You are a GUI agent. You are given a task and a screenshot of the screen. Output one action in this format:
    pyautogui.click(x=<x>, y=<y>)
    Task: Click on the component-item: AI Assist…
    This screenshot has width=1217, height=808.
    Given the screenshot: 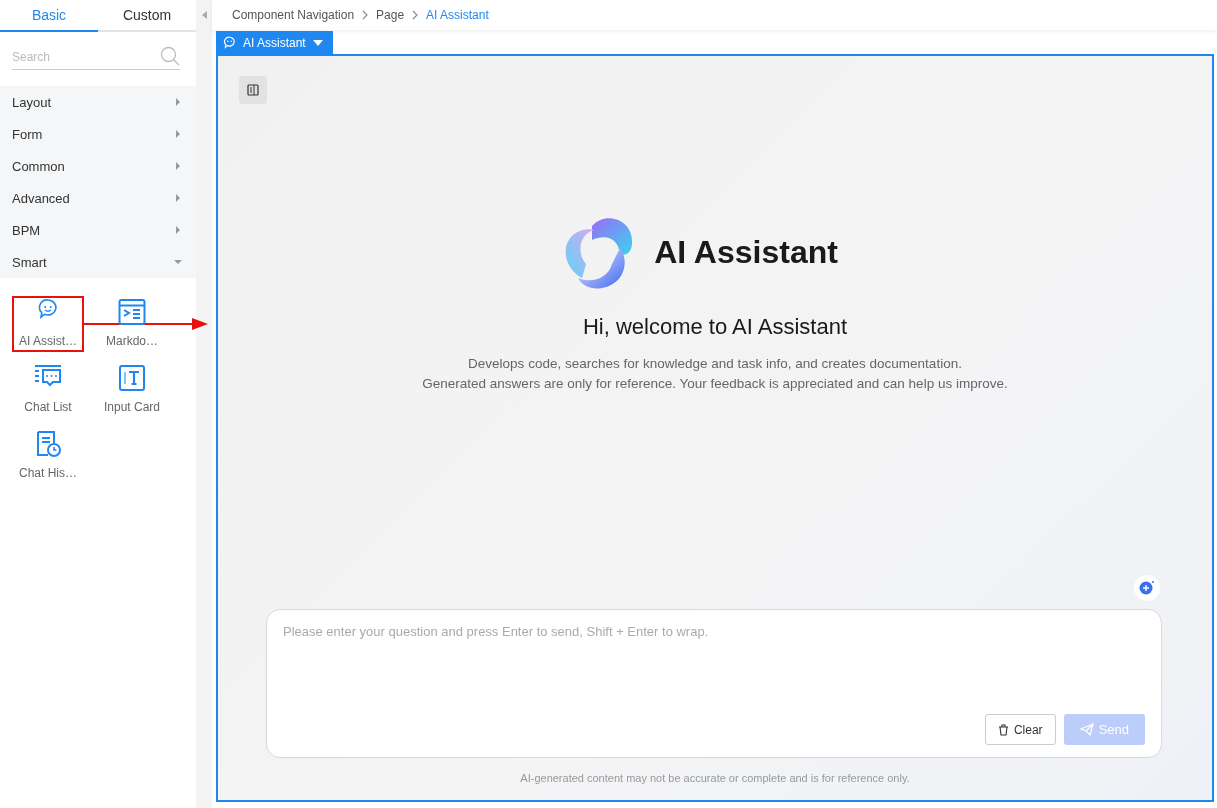 What is the action you would take?
    pyautogui.click(x=48, y=324)
    